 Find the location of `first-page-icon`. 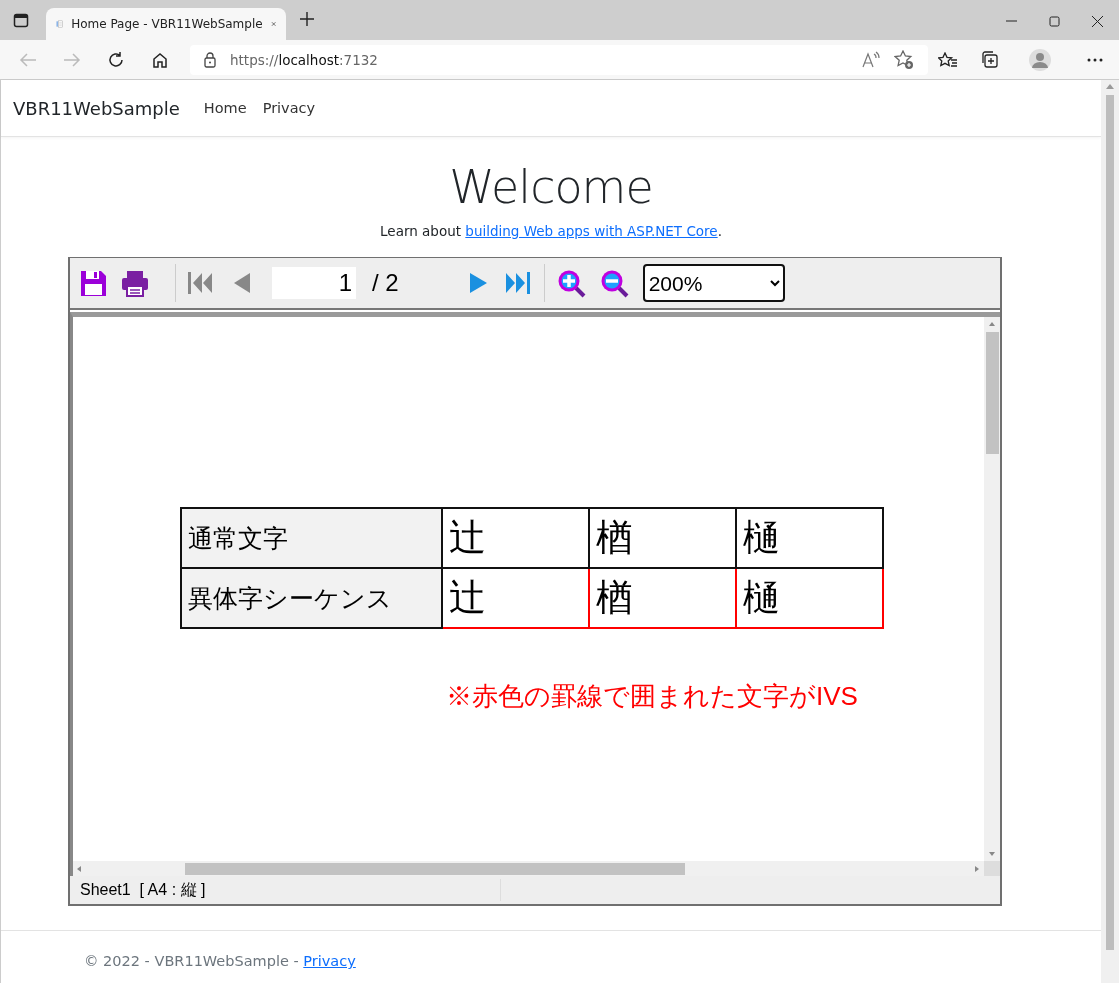

first-page-icon is located at coordinates (200, 283).